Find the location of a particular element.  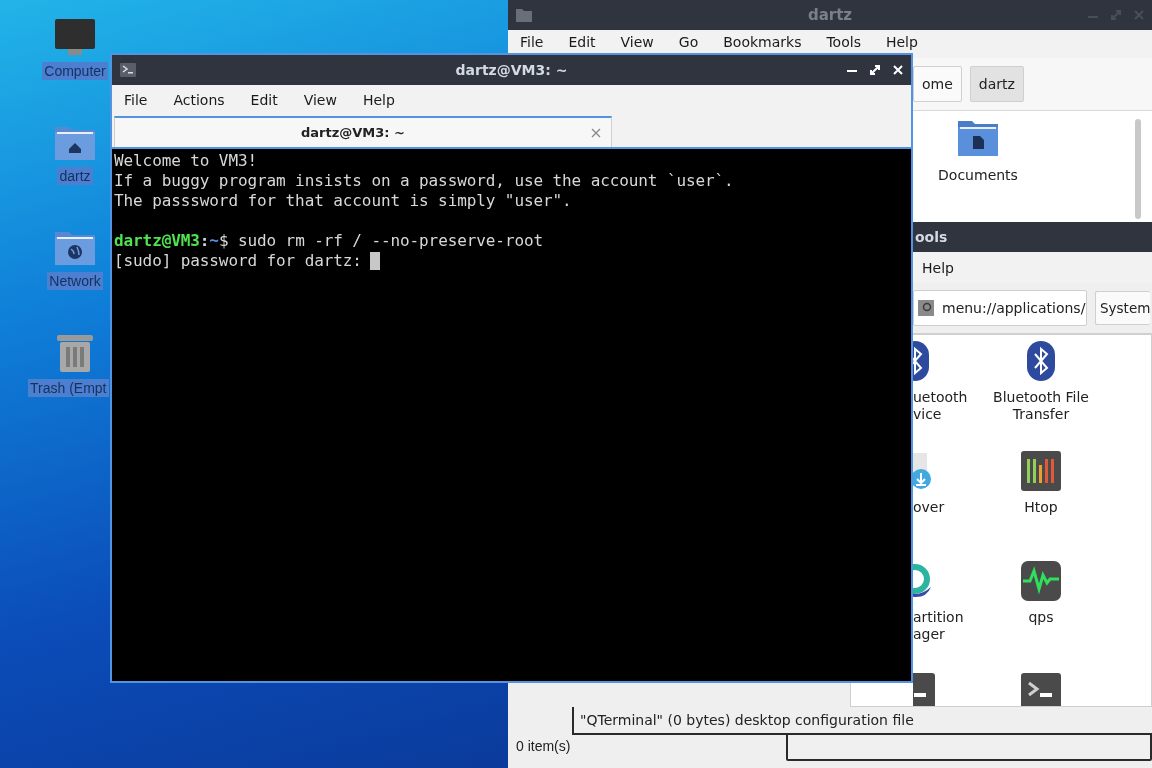

app-label: qps is located at coordinates (1041, 617).